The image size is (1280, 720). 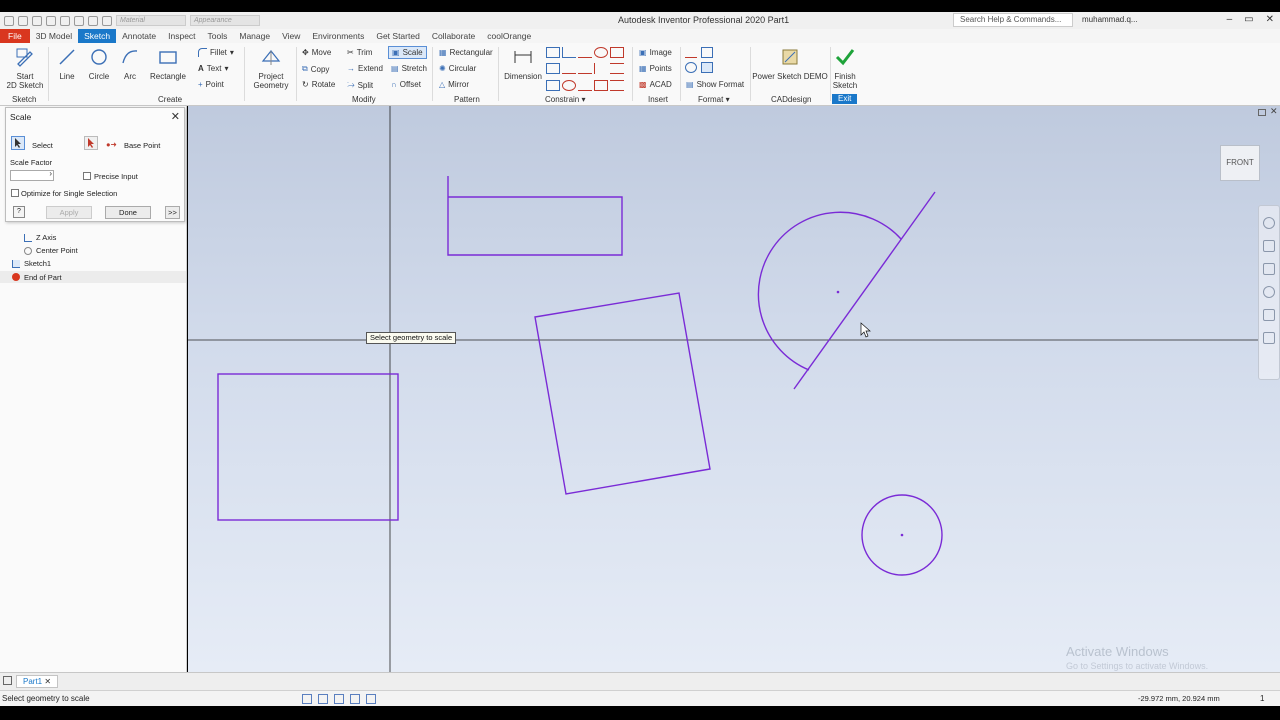 I want to click on sketch-diagonal-line, so click(x=864, y=290).